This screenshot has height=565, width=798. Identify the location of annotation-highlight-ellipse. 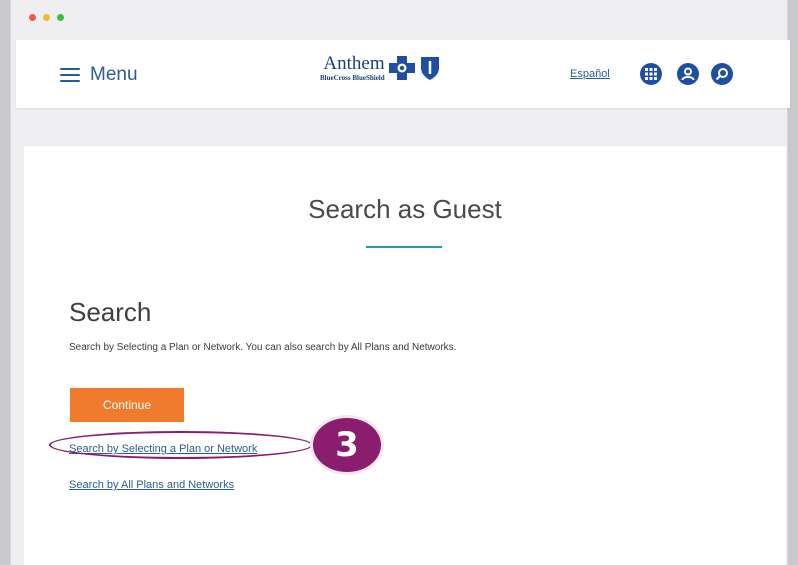
(181, 445).